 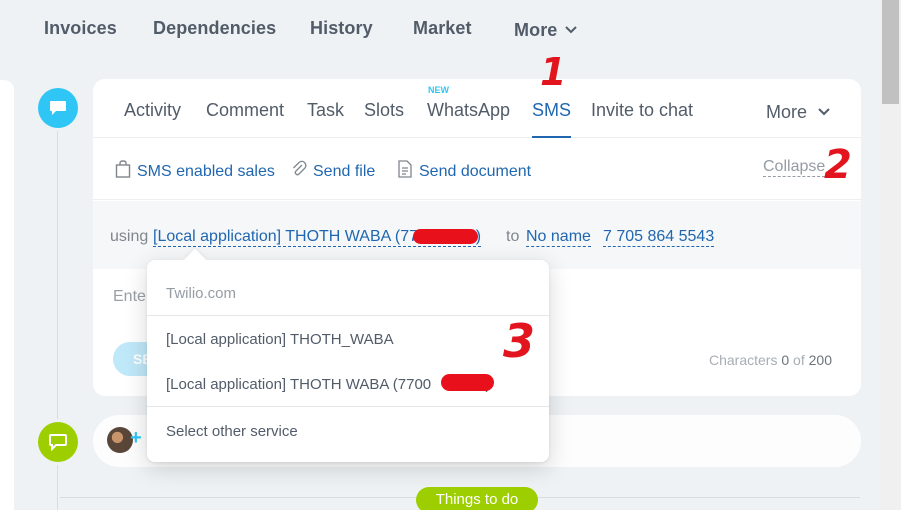 I want to click on paperclip-icon, so click(x=302, y=171).